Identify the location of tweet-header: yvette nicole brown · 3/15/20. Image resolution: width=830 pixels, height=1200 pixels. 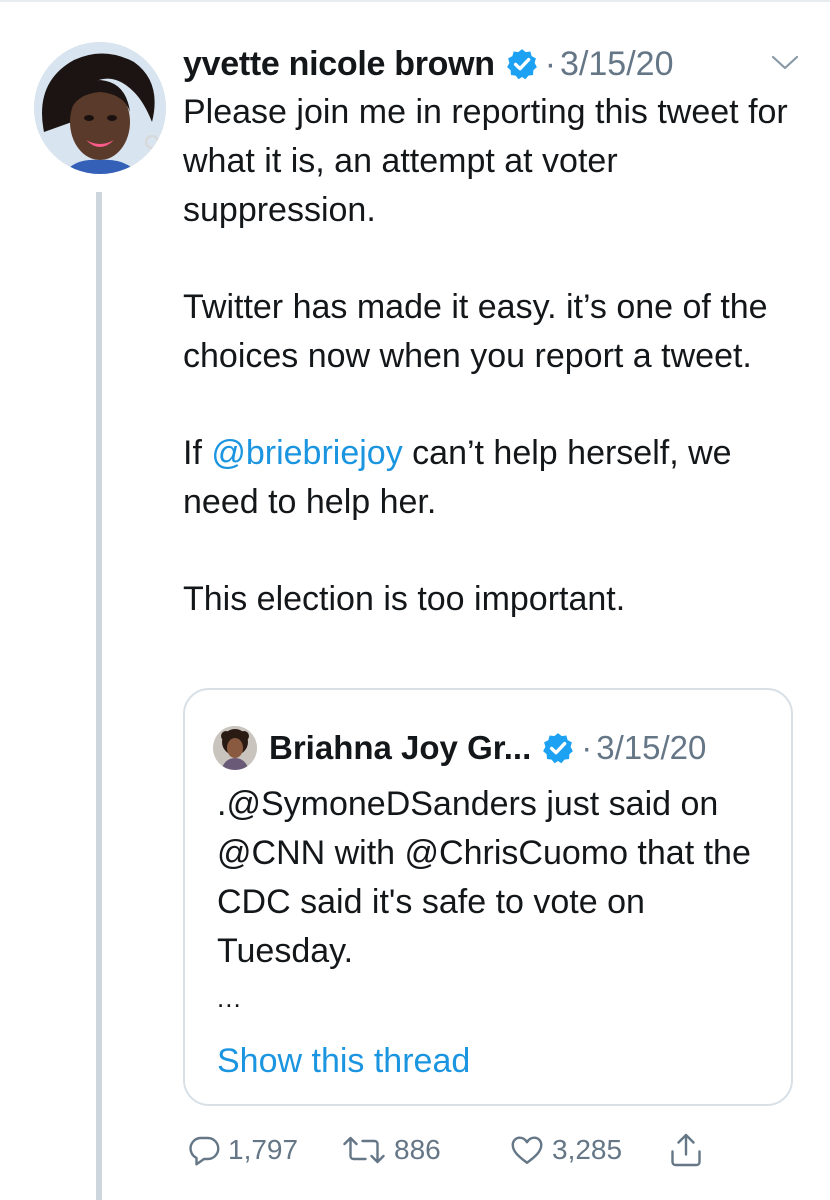
(488, 64).